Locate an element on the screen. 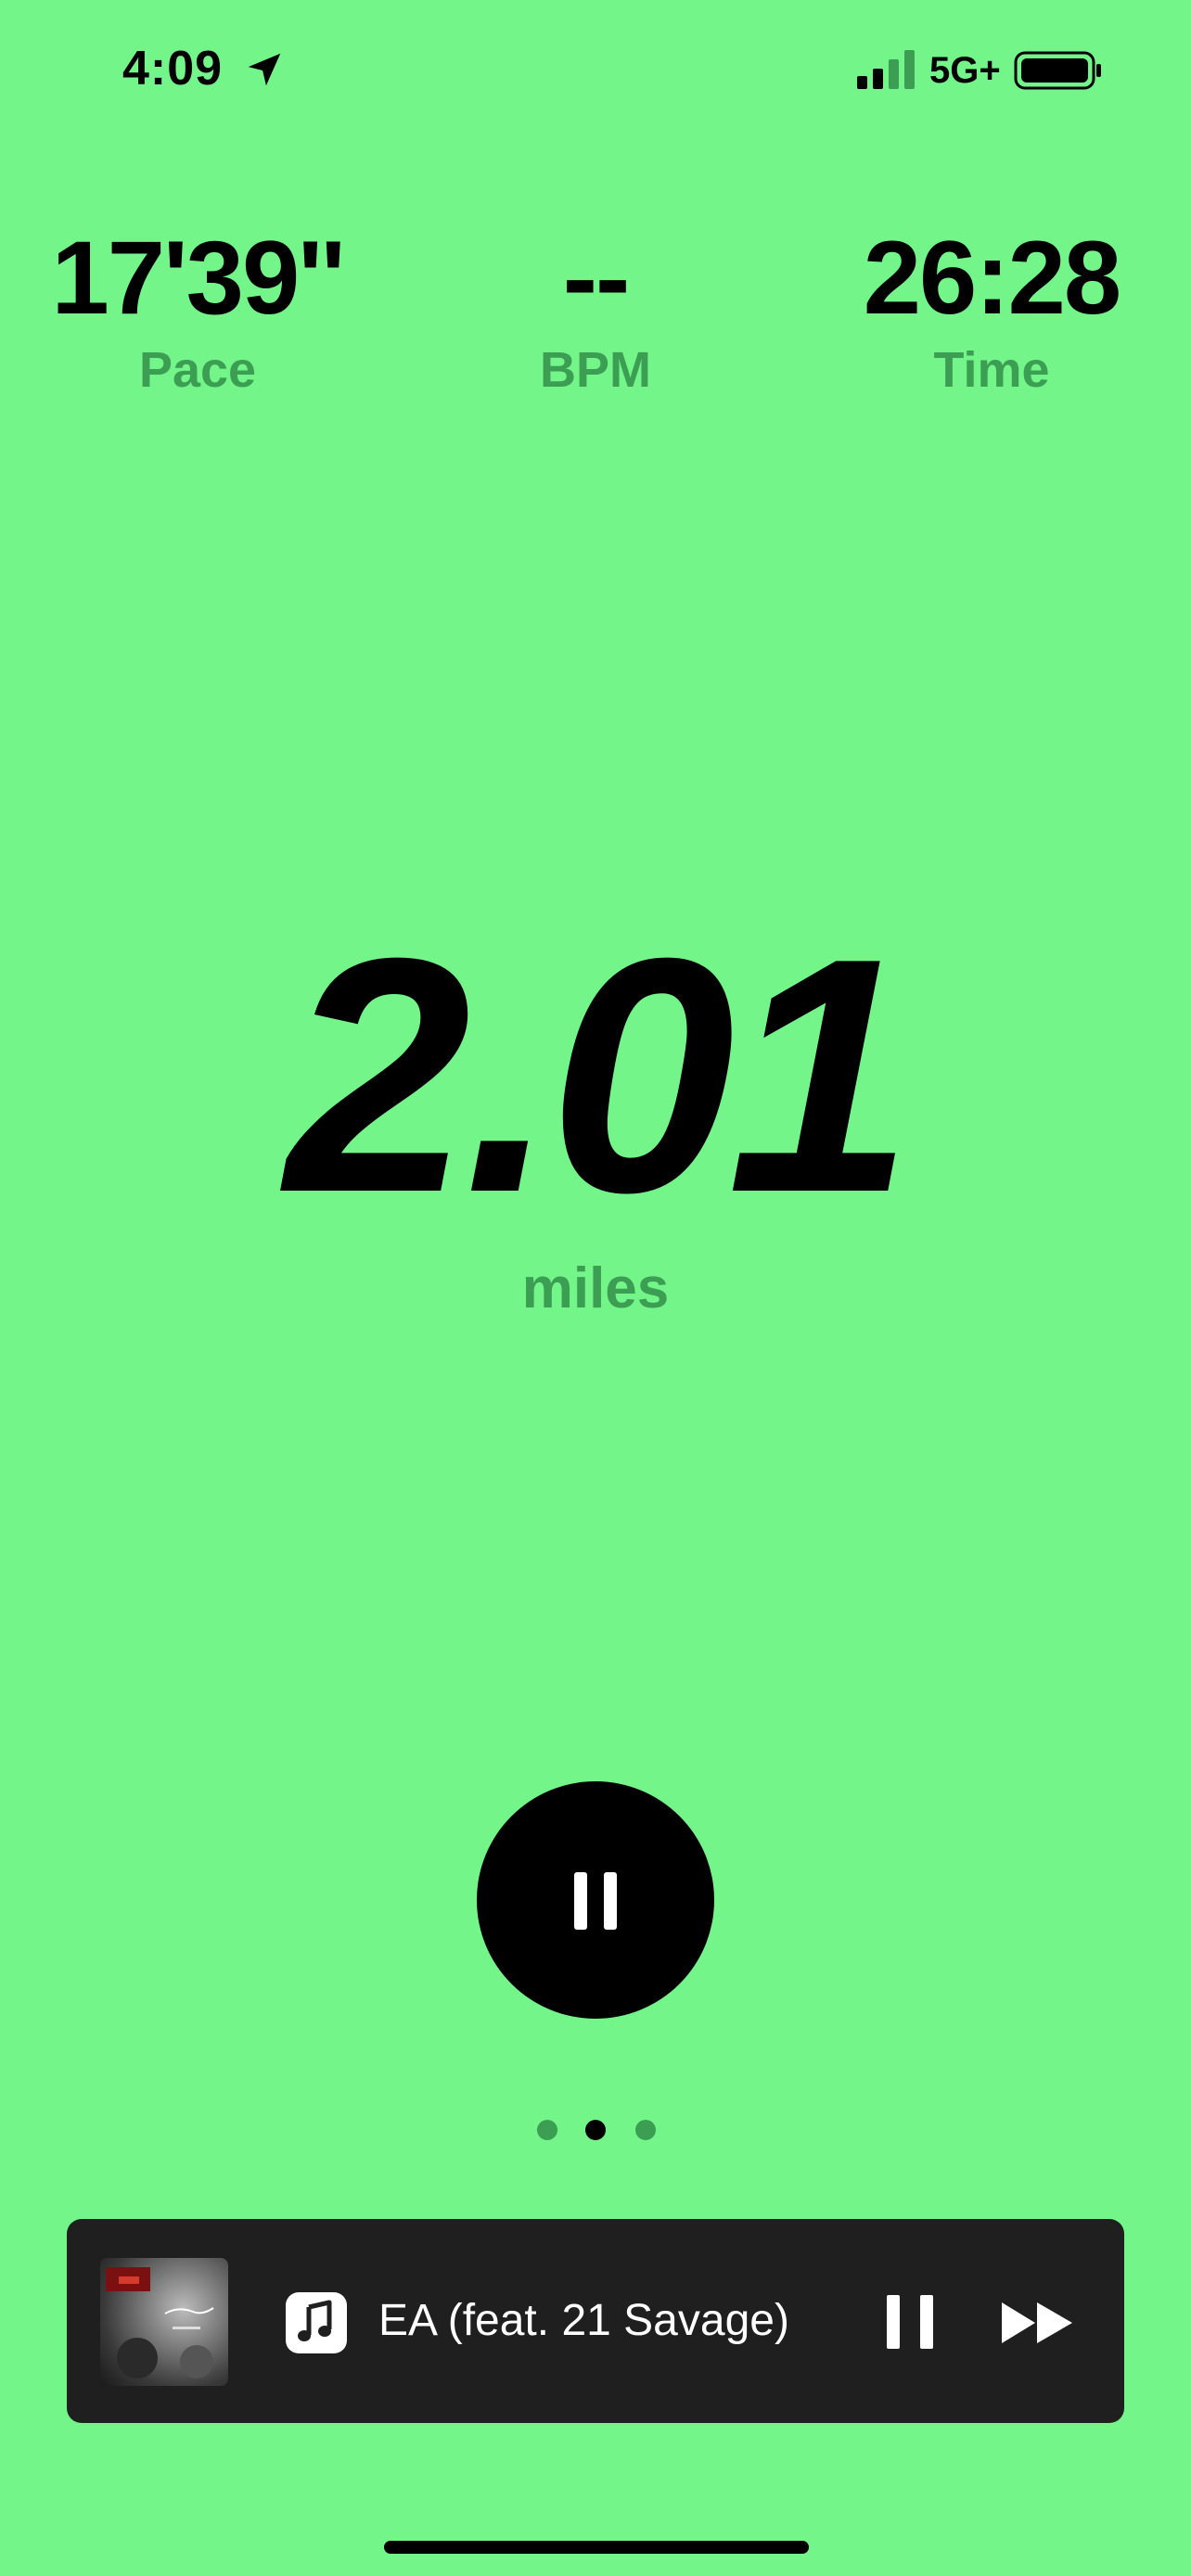 This screenshot has width=1191, height=2576. page-indicator is located at coordinates (595, 2132).